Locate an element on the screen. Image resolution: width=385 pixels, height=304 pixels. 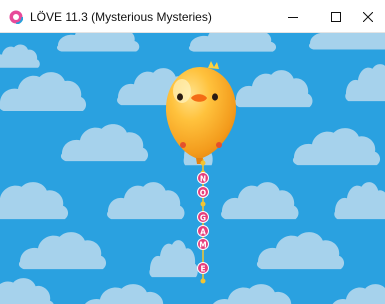
title-bar: LÖVE 11.3 (Mysterious Mysteries) is located at coordinates (192, 16).